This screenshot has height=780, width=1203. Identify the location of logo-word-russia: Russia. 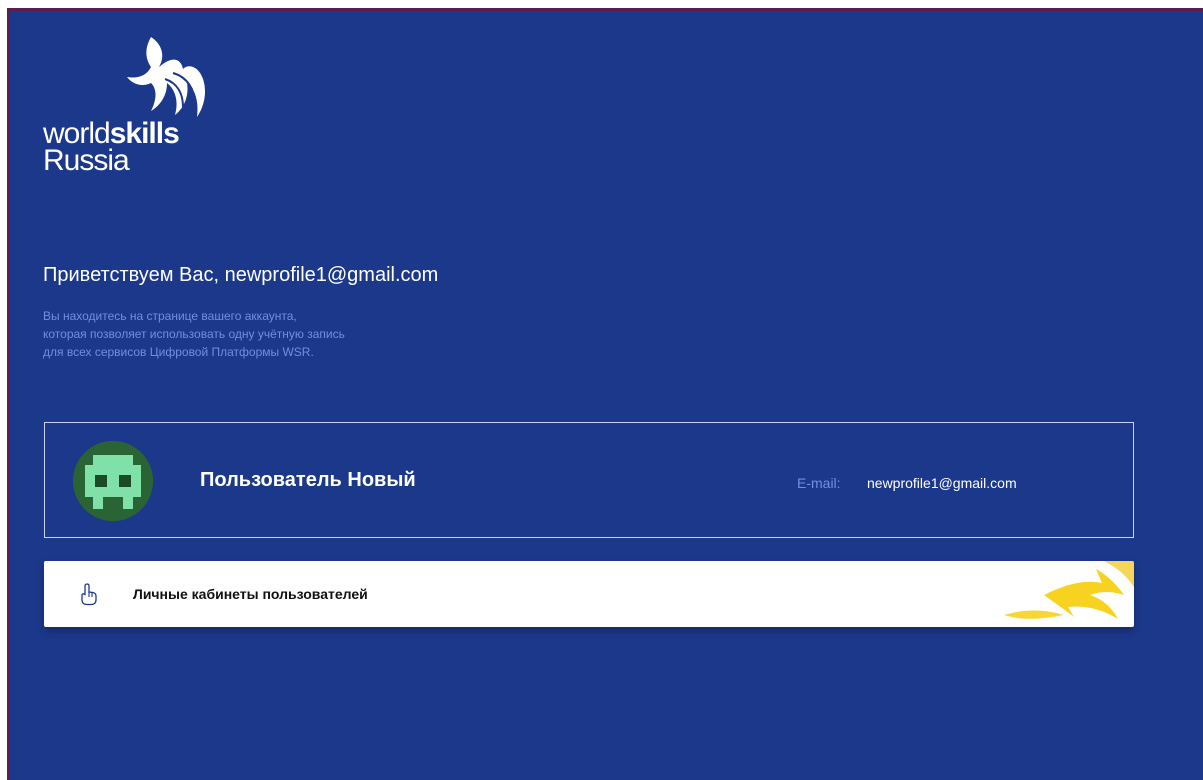
(86, 160).